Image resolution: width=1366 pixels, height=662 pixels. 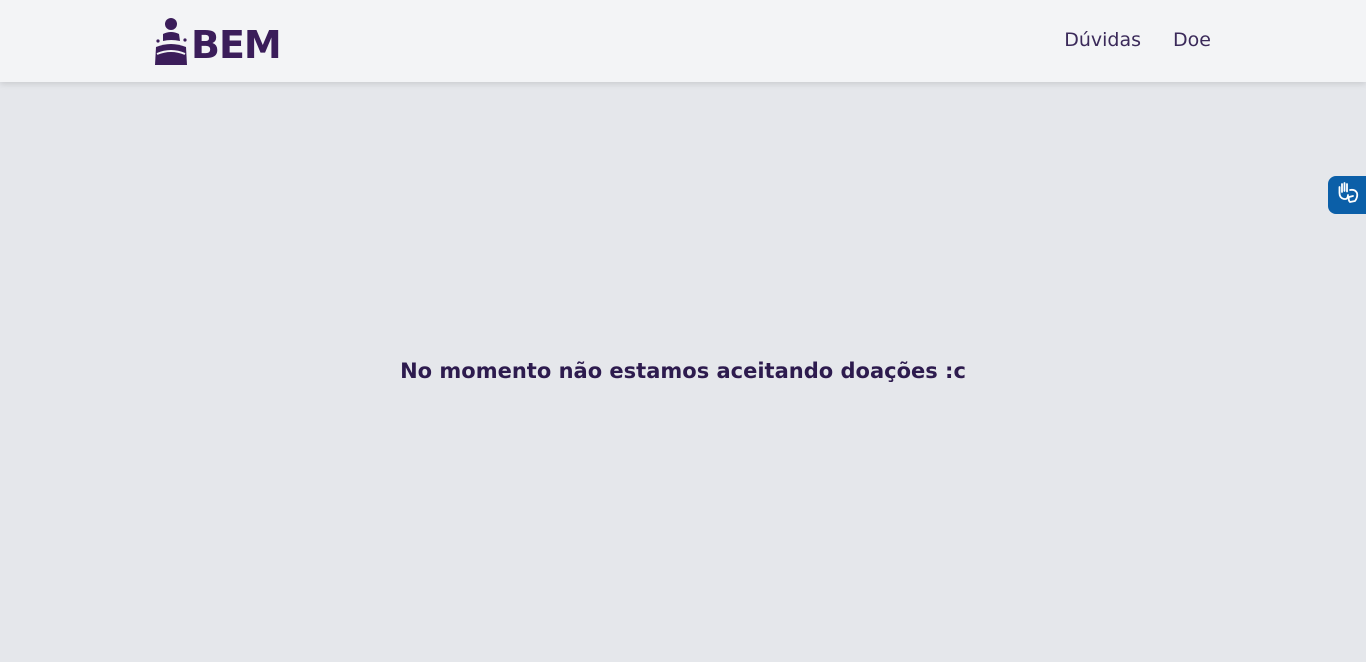 I want to click on nav-link-donate: Doe, so click(x=1192, y=40).